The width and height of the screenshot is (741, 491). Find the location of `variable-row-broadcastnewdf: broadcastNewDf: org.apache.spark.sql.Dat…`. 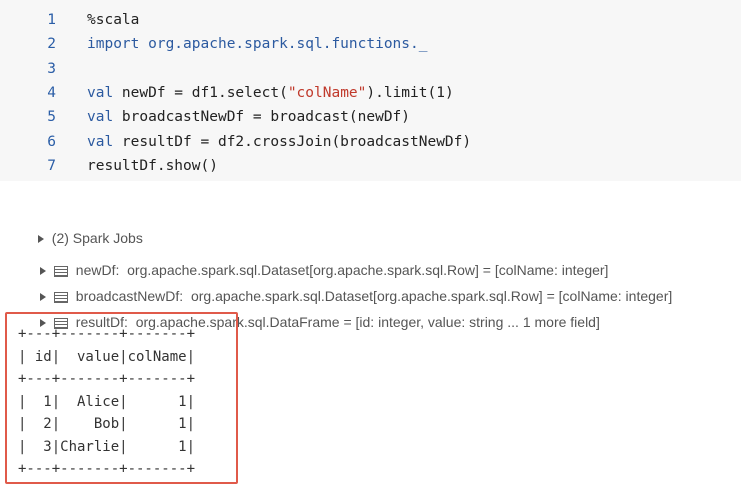

variable-row-broadcastnewdf: broadcastNewDf: org.apache.spark.sql.Dat… is located at coordinates (352, 283).